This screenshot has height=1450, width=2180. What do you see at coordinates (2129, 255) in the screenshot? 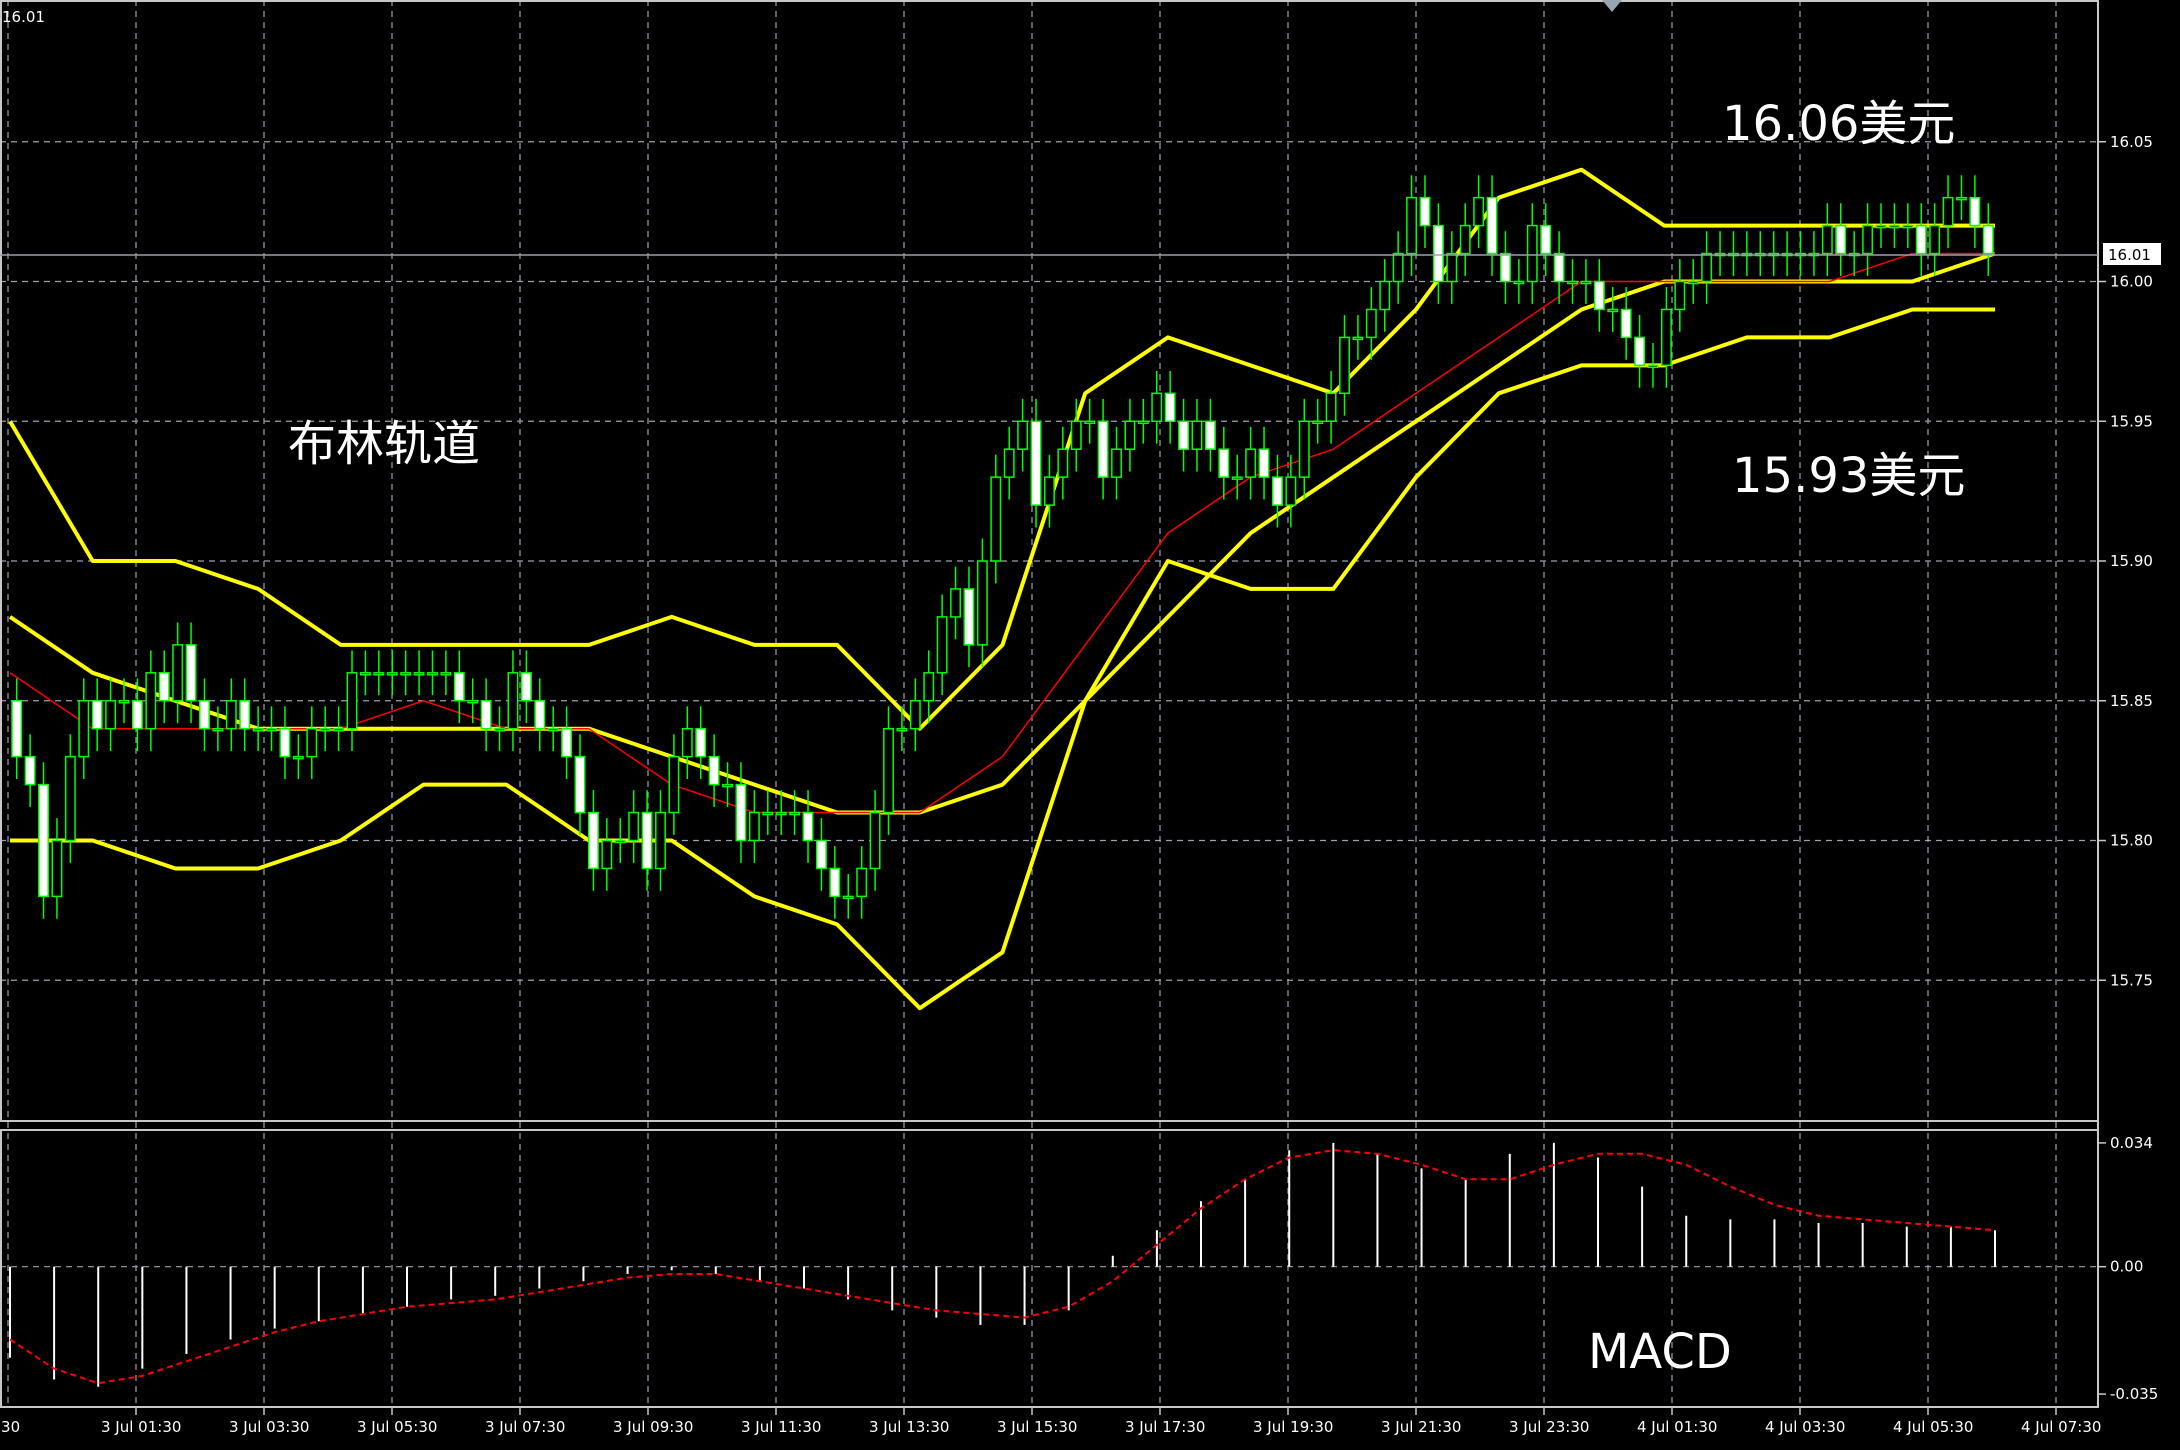
I see `current-price-label: 16.01` at bounding box center [2129, 255].